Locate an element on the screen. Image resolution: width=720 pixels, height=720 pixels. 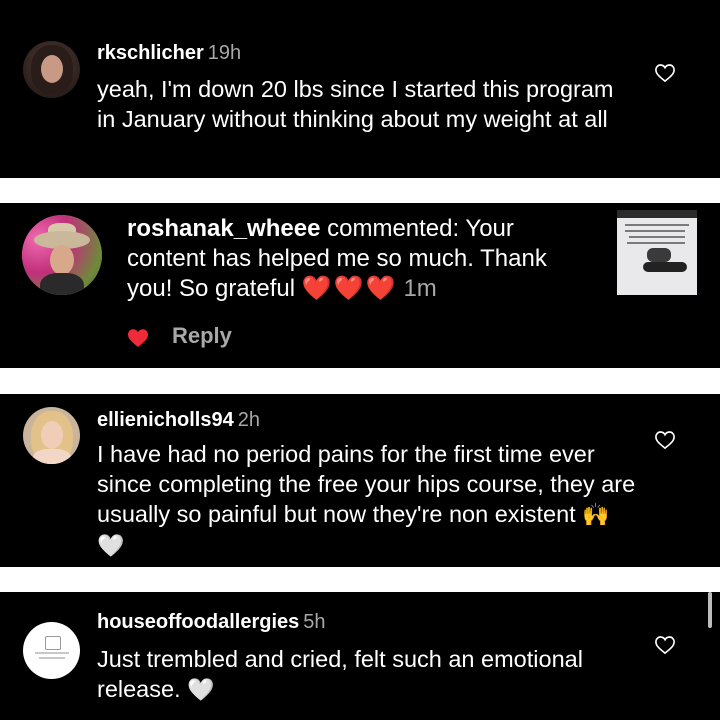
username: houseoffoodallergies is located at coordinates (198, 622).